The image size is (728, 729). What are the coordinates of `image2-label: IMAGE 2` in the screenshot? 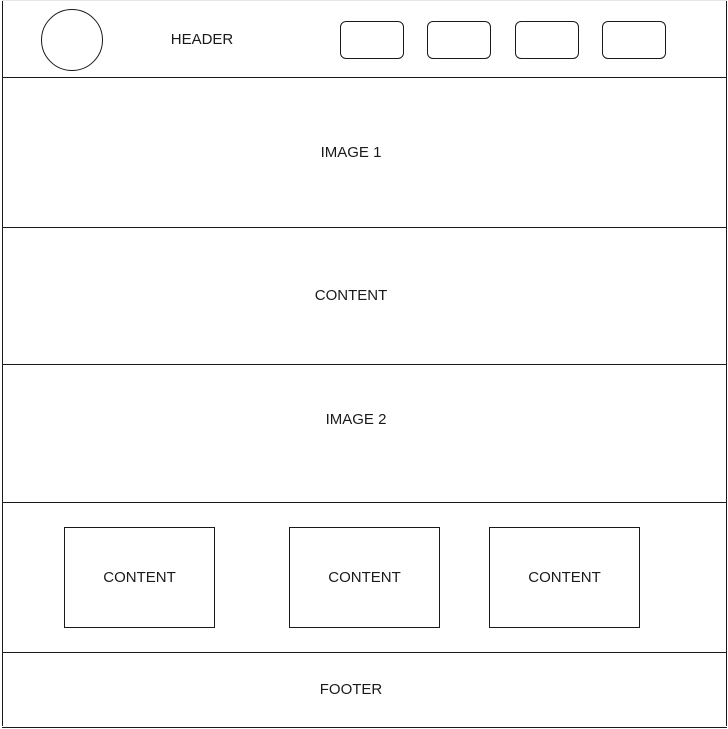 It's located at (356, 419).